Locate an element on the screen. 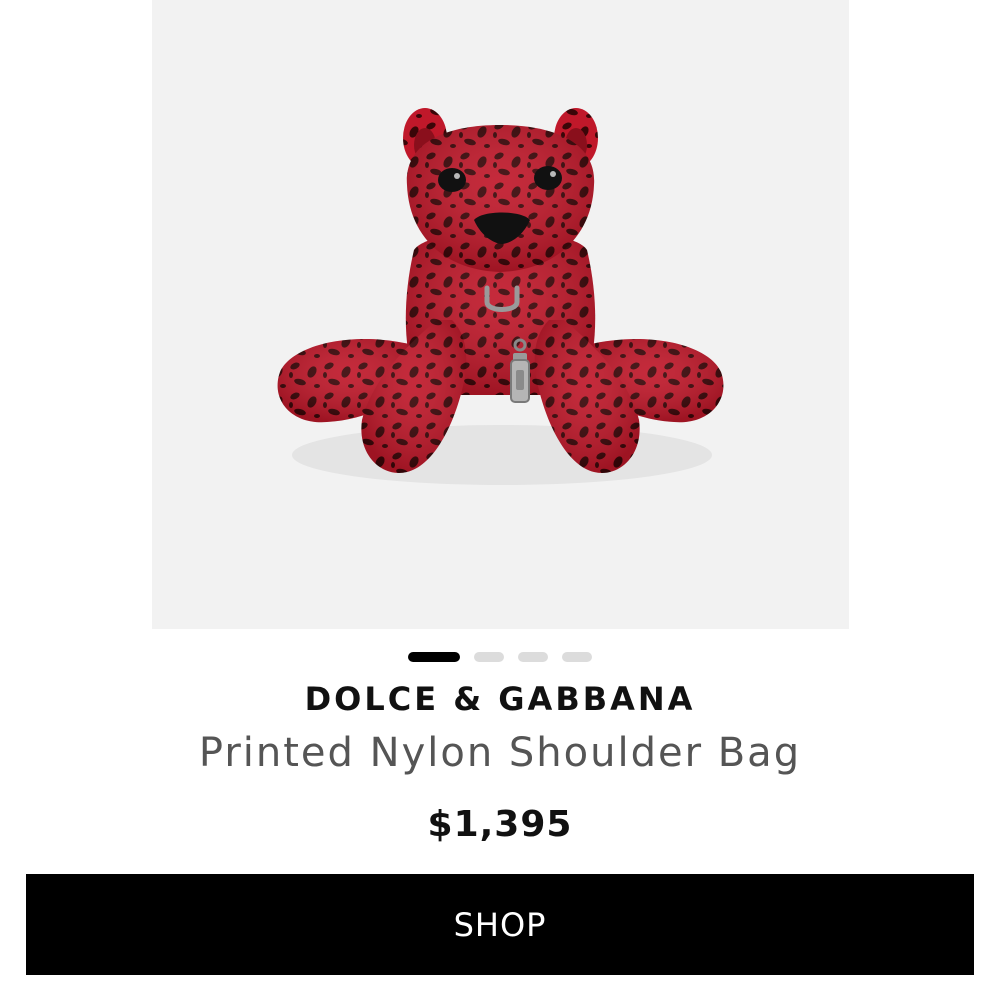  brand-name: DOLCE & GABBANA is located at coordinates (500, 699).